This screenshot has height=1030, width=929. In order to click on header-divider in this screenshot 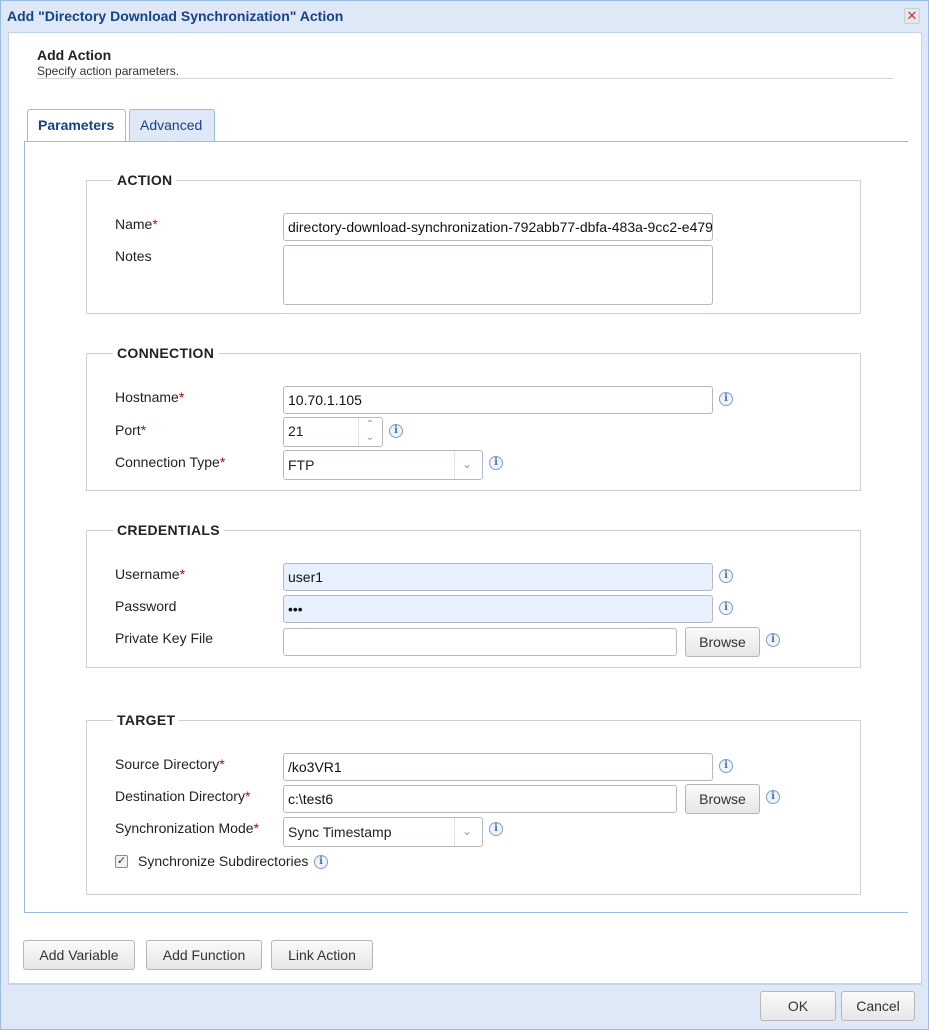, I will do `click(465, 78)`.